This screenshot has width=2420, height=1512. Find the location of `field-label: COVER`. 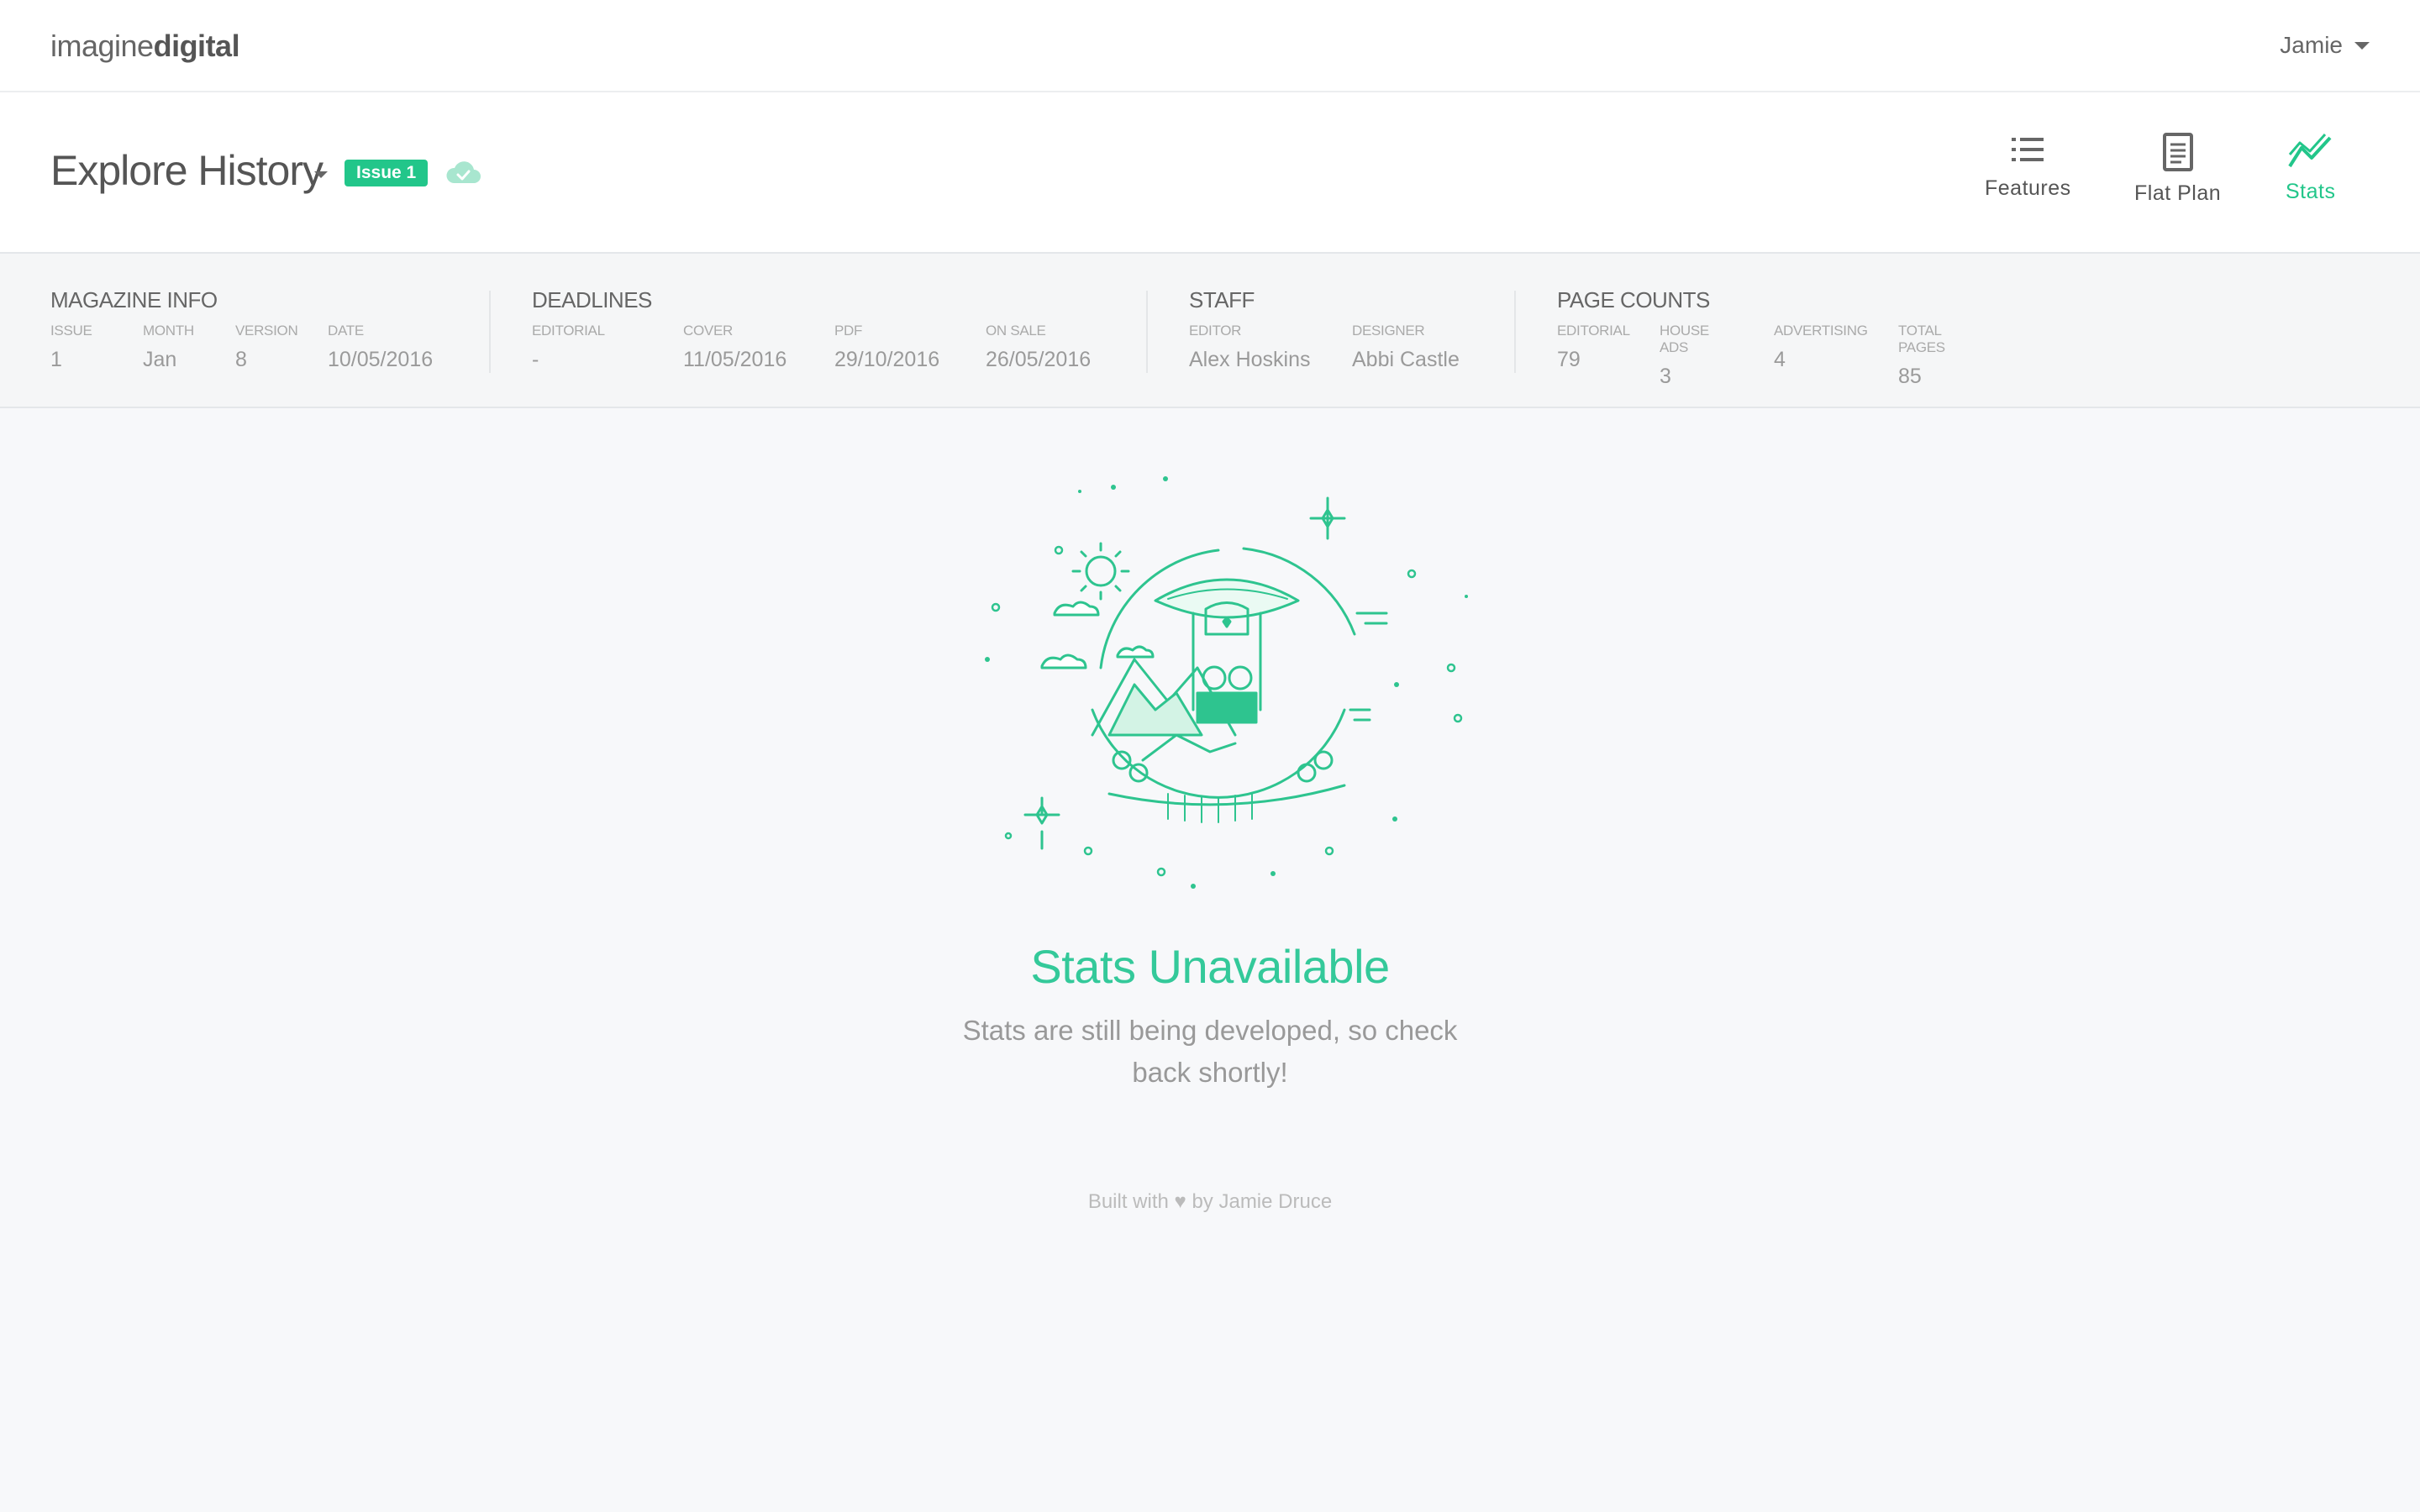

field-label: COVER is located at coordinates (708, 331).